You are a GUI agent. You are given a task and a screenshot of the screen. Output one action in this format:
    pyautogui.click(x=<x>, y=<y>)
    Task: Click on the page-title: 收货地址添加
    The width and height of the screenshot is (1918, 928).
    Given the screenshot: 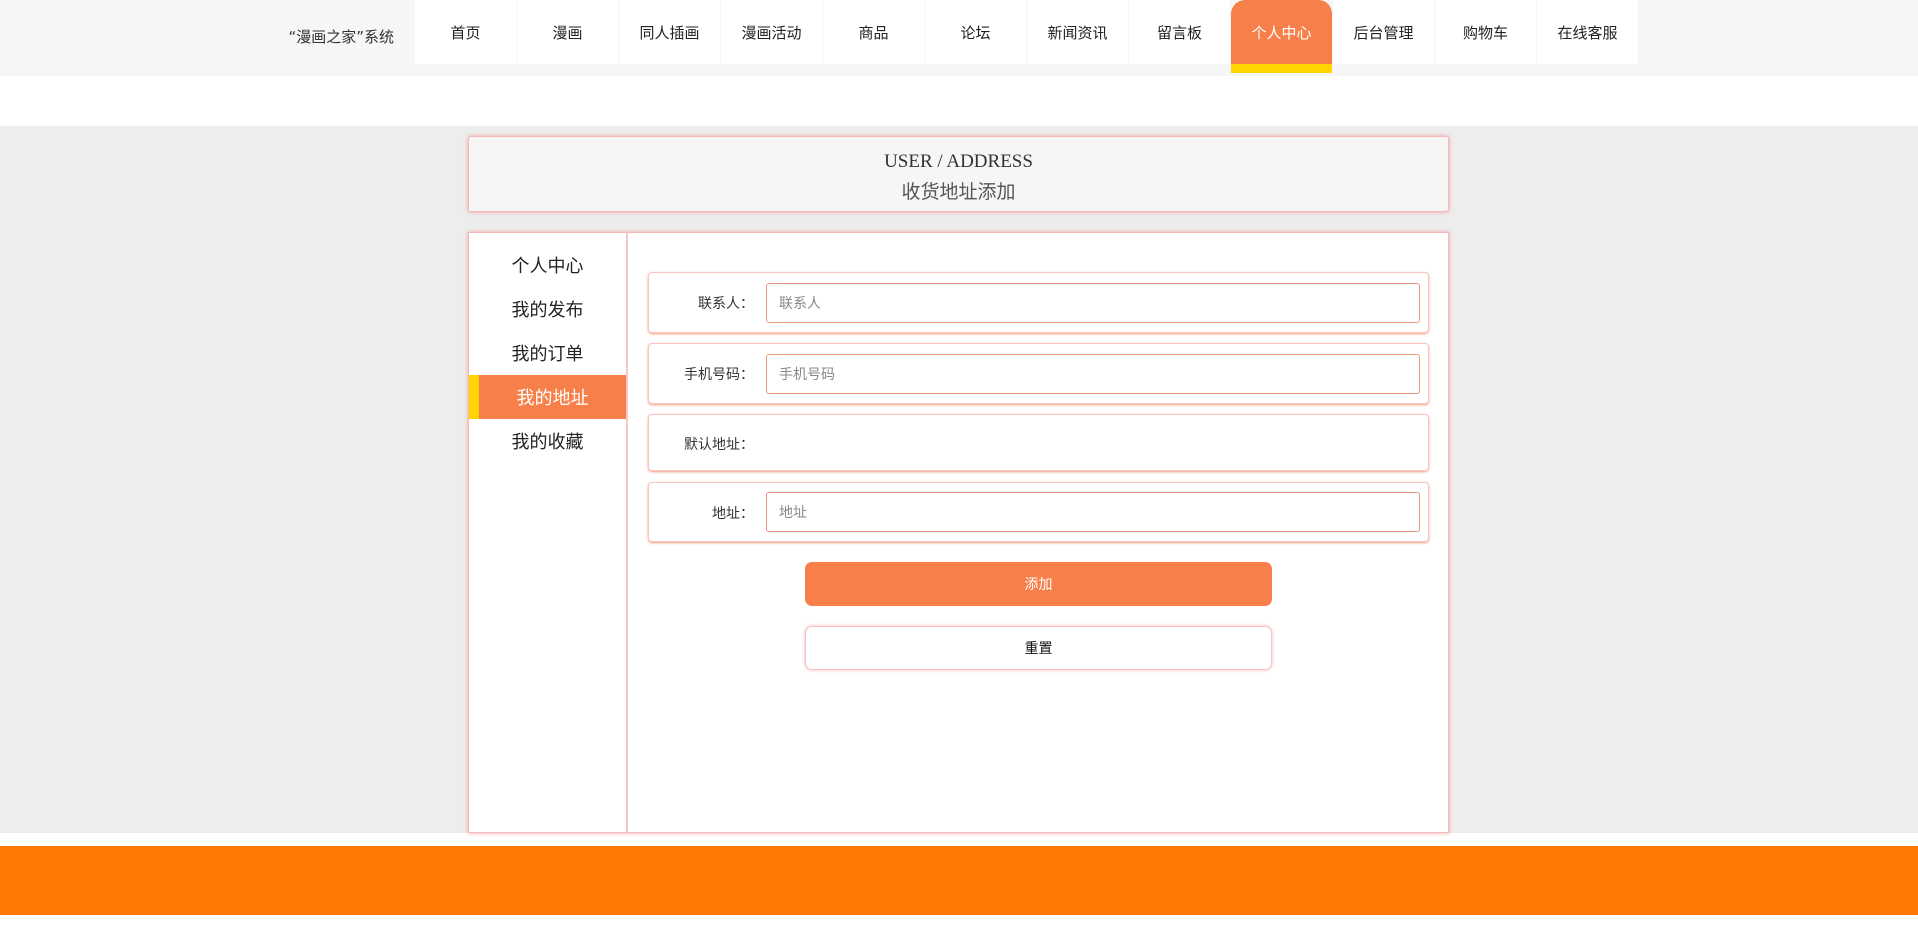 What is the action you would take?
    pyautogui.click(x=958, y=192)
    